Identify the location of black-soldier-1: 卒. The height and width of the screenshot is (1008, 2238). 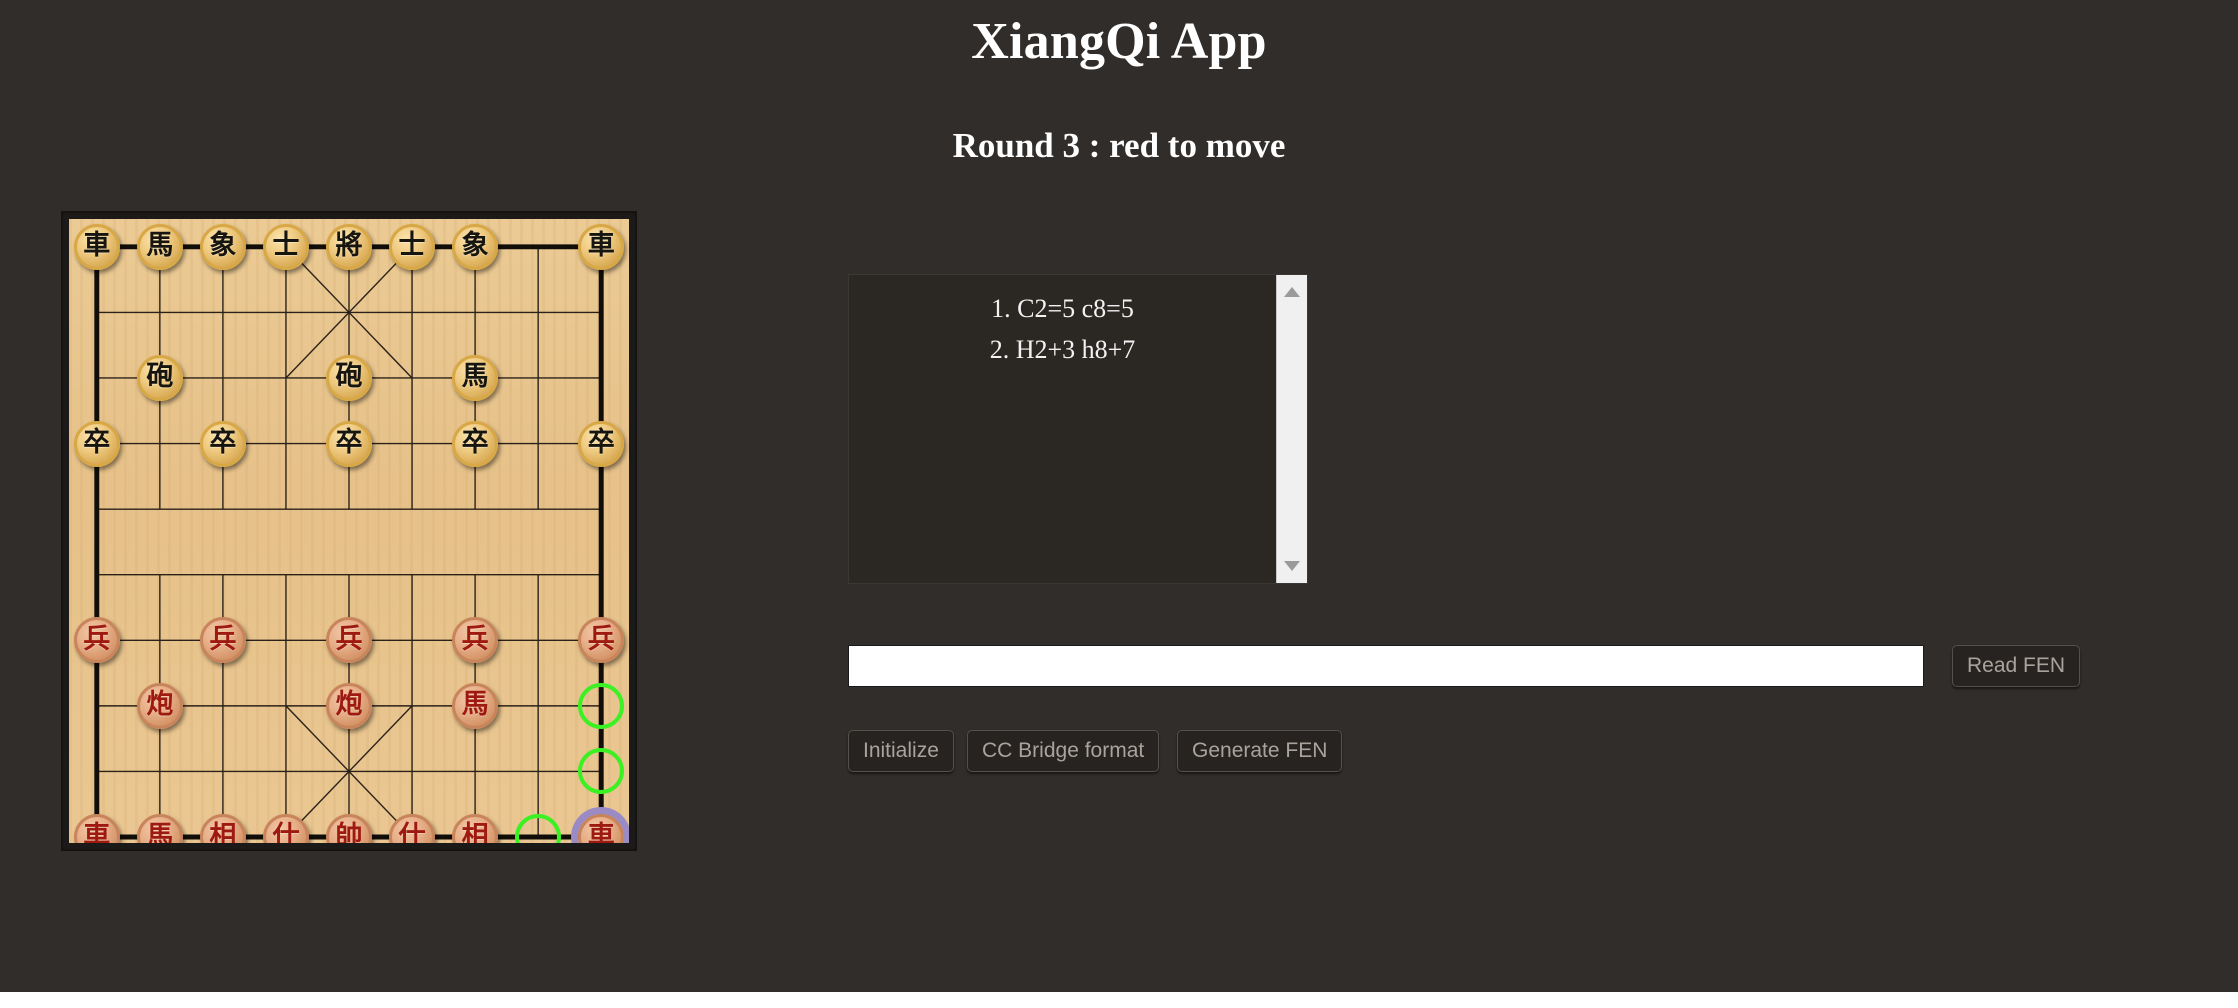
(96, 443).